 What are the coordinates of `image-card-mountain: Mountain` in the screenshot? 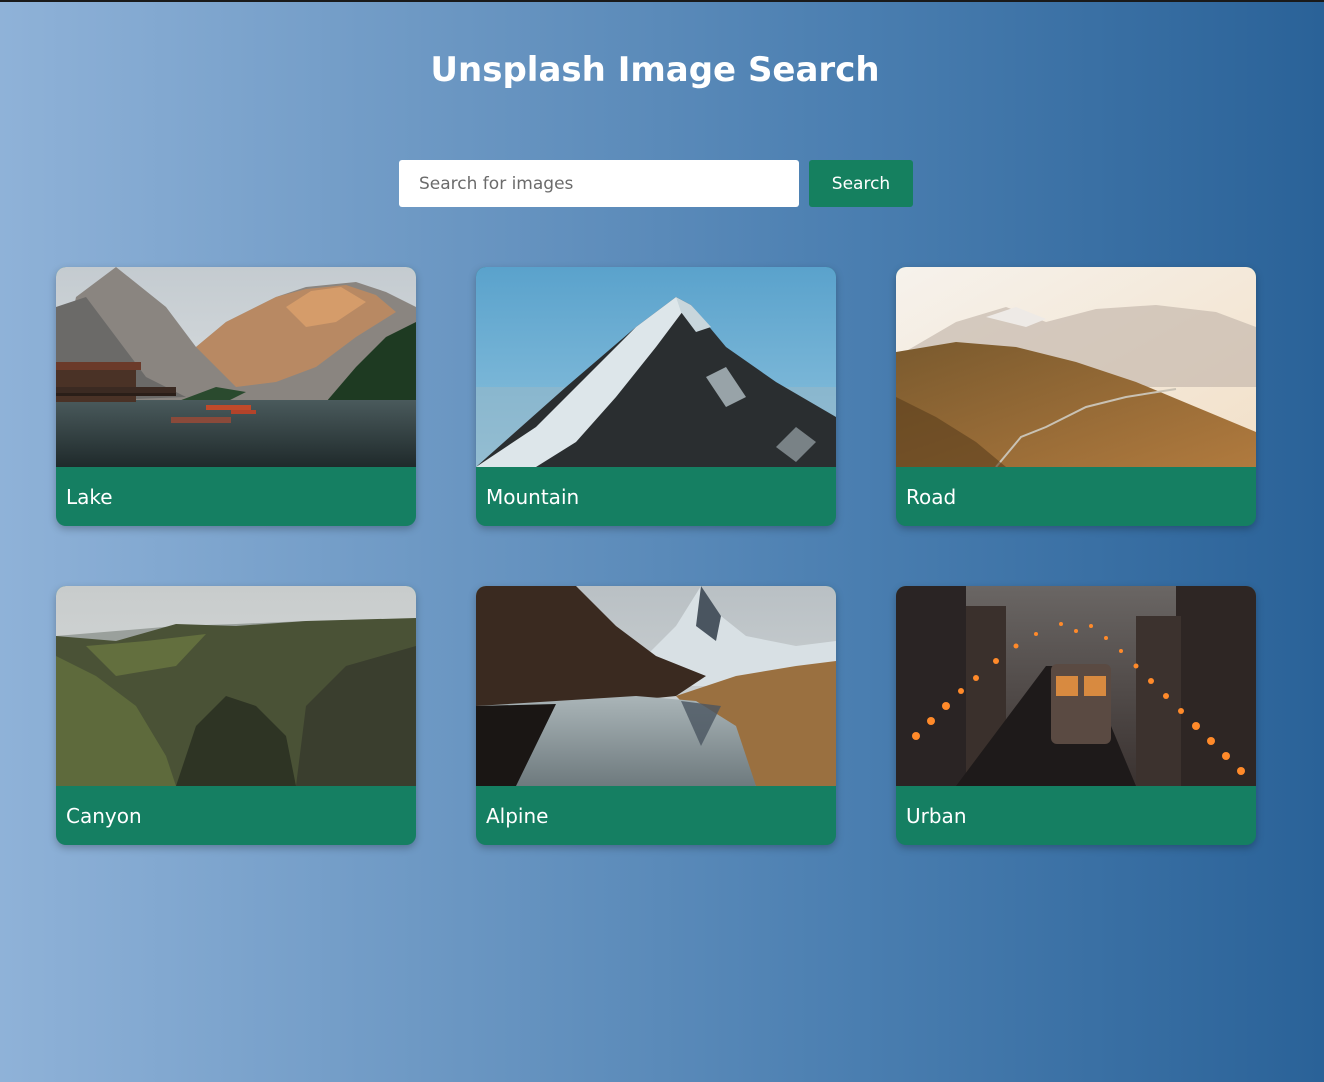 It's located at (656, 396).